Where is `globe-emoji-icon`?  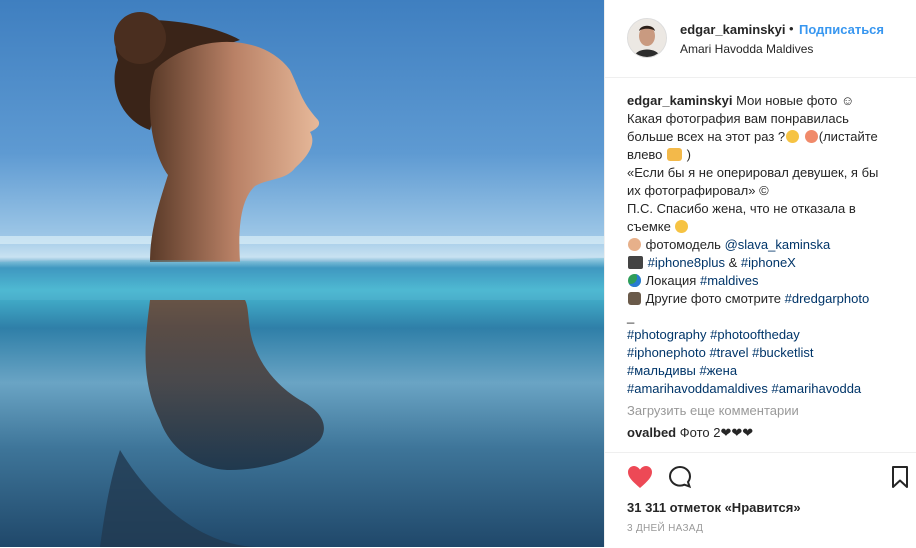 globe-emoji-icon is located at coordinates (634, 280).